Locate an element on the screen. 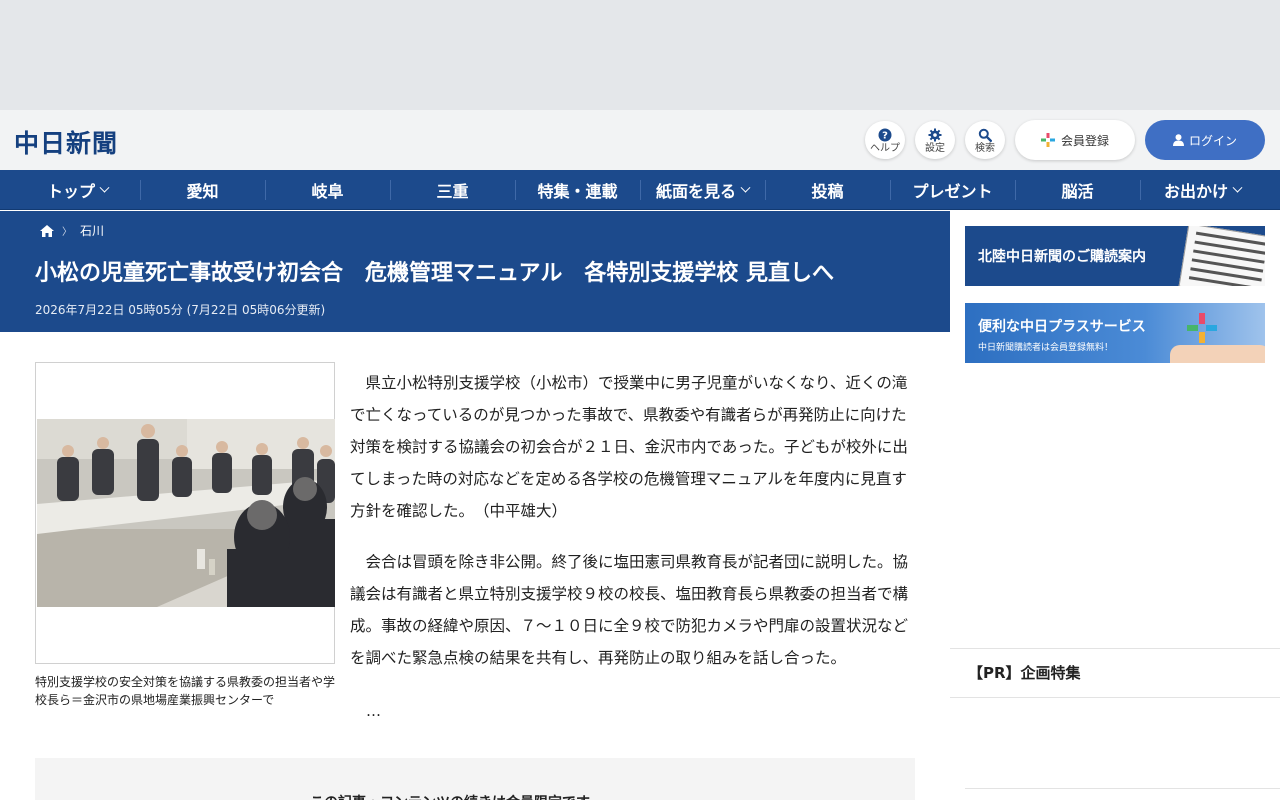 Image resolution: width=1280 pixels, height=800 pixels. nav-item-features: 特集・連載 is located at coordinates (577, 190).